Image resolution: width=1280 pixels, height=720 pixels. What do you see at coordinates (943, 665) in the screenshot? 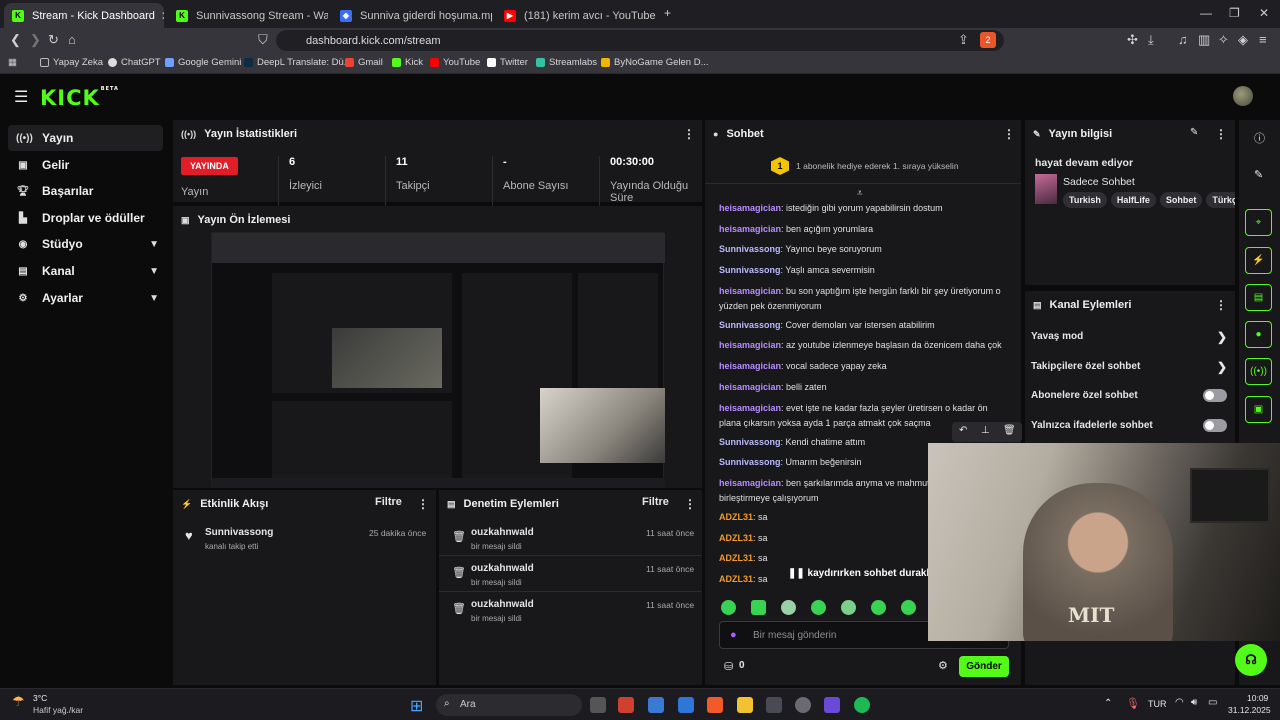
I see `gear-icon: ⚙` at bounding box center [943, 665].